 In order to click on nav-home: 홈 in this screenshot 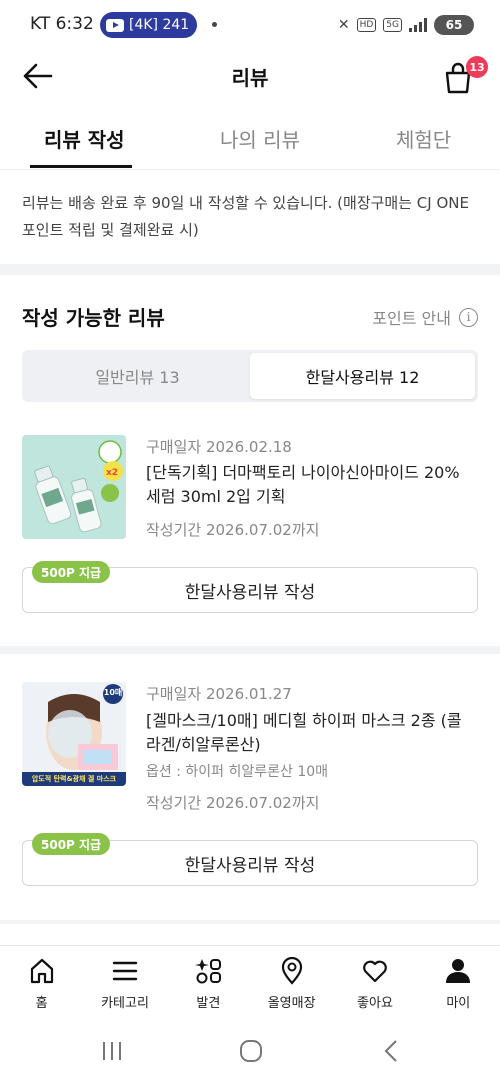, I will do `click(41, 983)`.